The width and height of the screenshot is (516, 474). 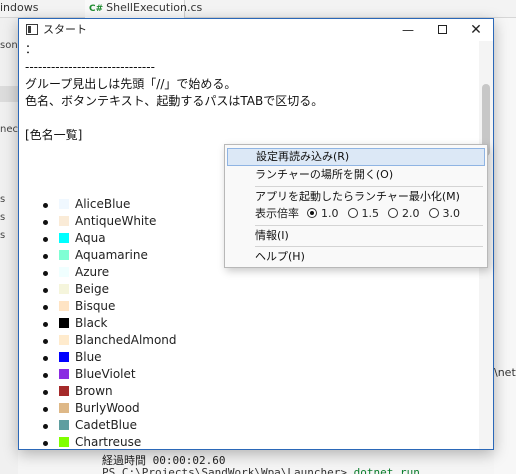 What do you see at coordinates (277, 213) in the screenshot?
I see `zoom-label: 表示倍率` at bounding box center [277, 213].